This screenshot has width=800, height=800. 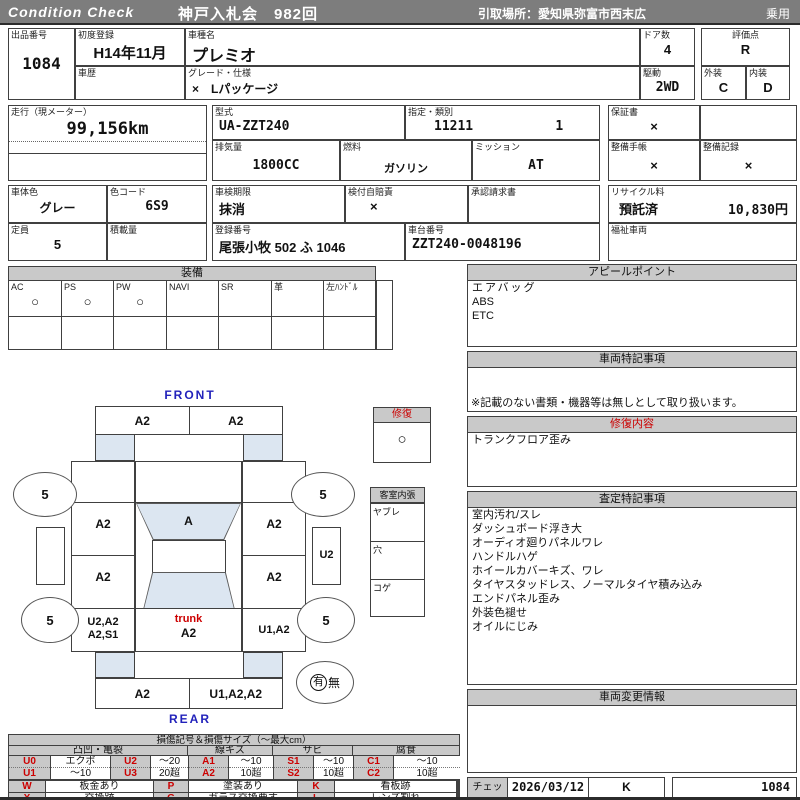 I want to click on front-left-corner, so click(x=115, y=447).